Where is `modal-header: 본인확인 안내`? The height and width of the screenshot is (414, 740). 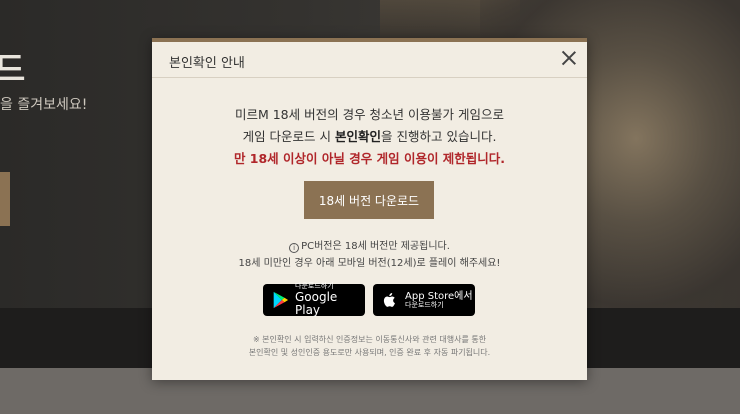 modal-header: 본인확인 안내 is located at coordinates (369, 60).